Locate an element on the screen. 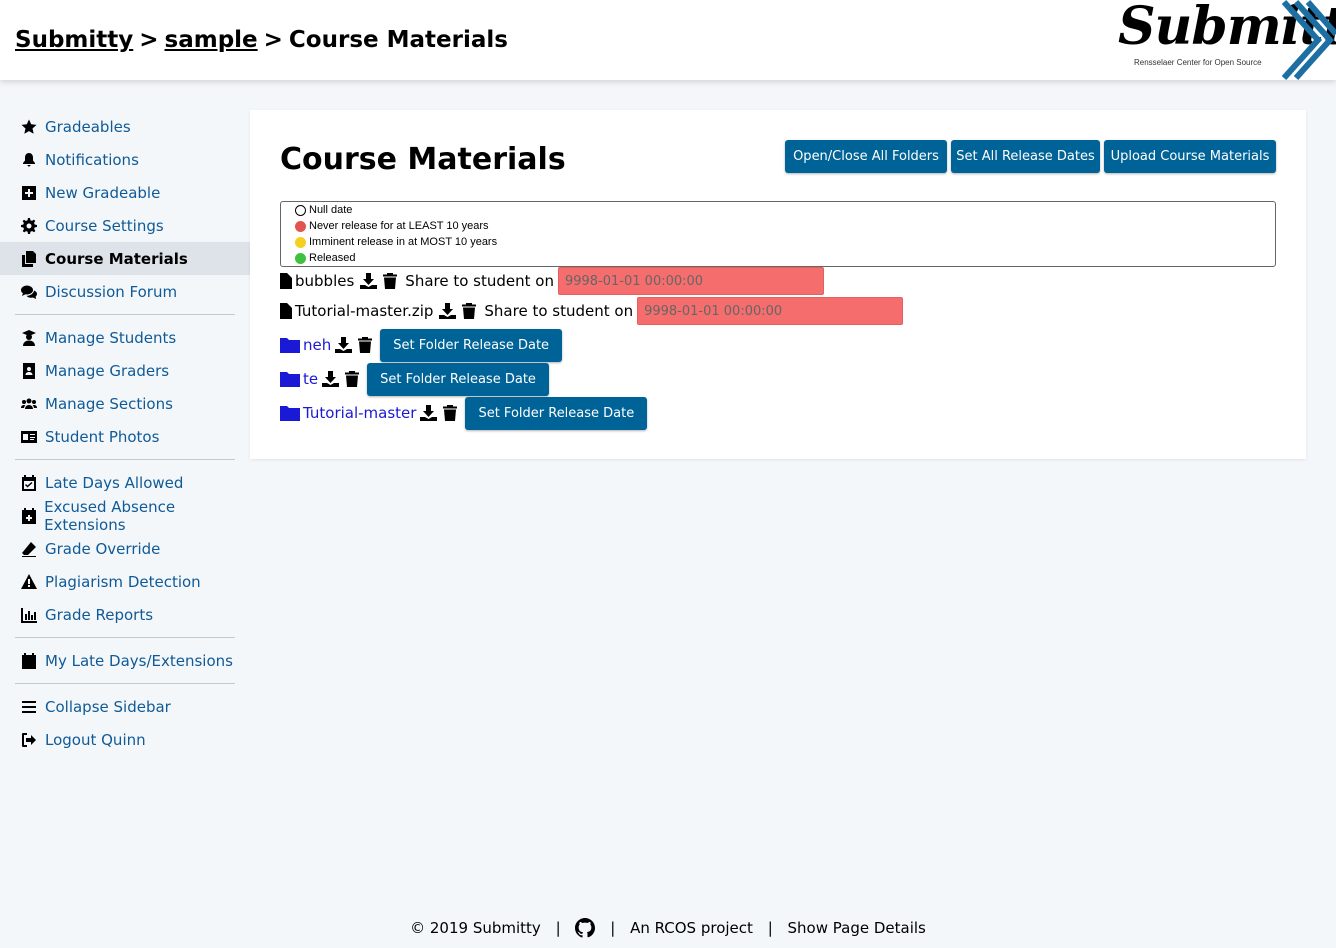 This screenshot has width=1336, height=948. chart-icon is located at coordinates (29, 615).